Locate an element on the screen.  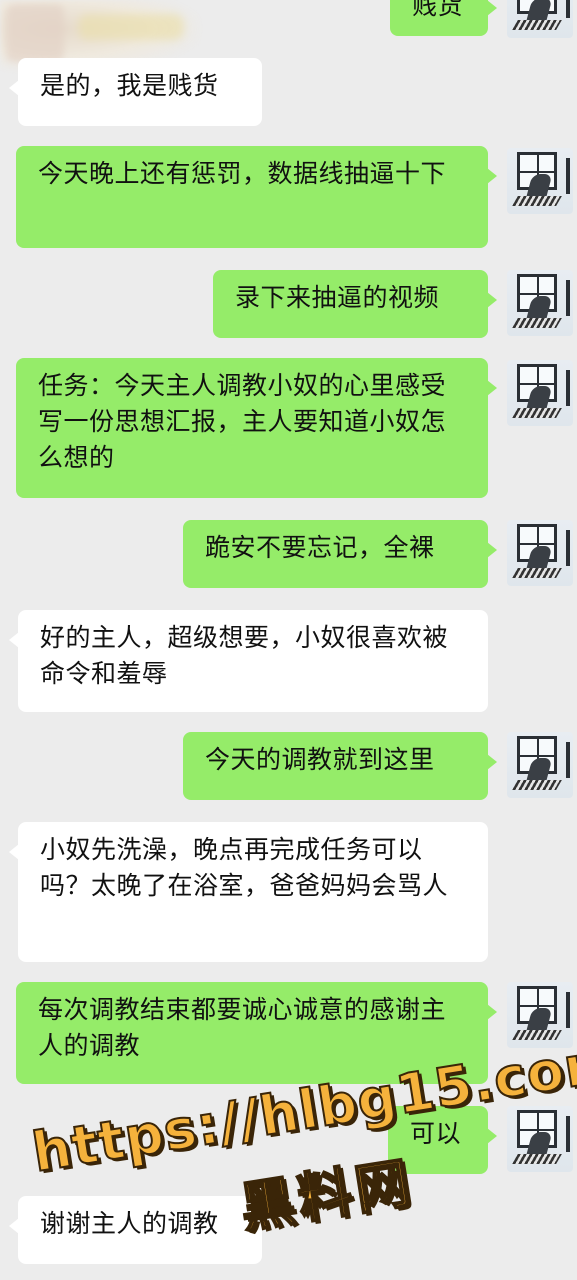
message-text: 每次调教结束都要诚心诚意的感谢主人的调教 is located at coordinates (242, 1027).